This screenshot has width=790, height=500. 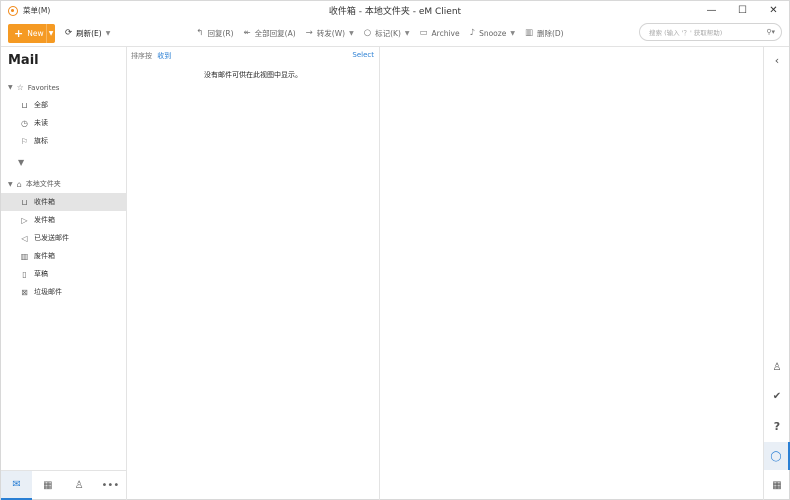 What do you see at coordinates (36, 10) in the screenshot?
I see `main-menu: 菜单(M)` at bounding box center [36, 10].